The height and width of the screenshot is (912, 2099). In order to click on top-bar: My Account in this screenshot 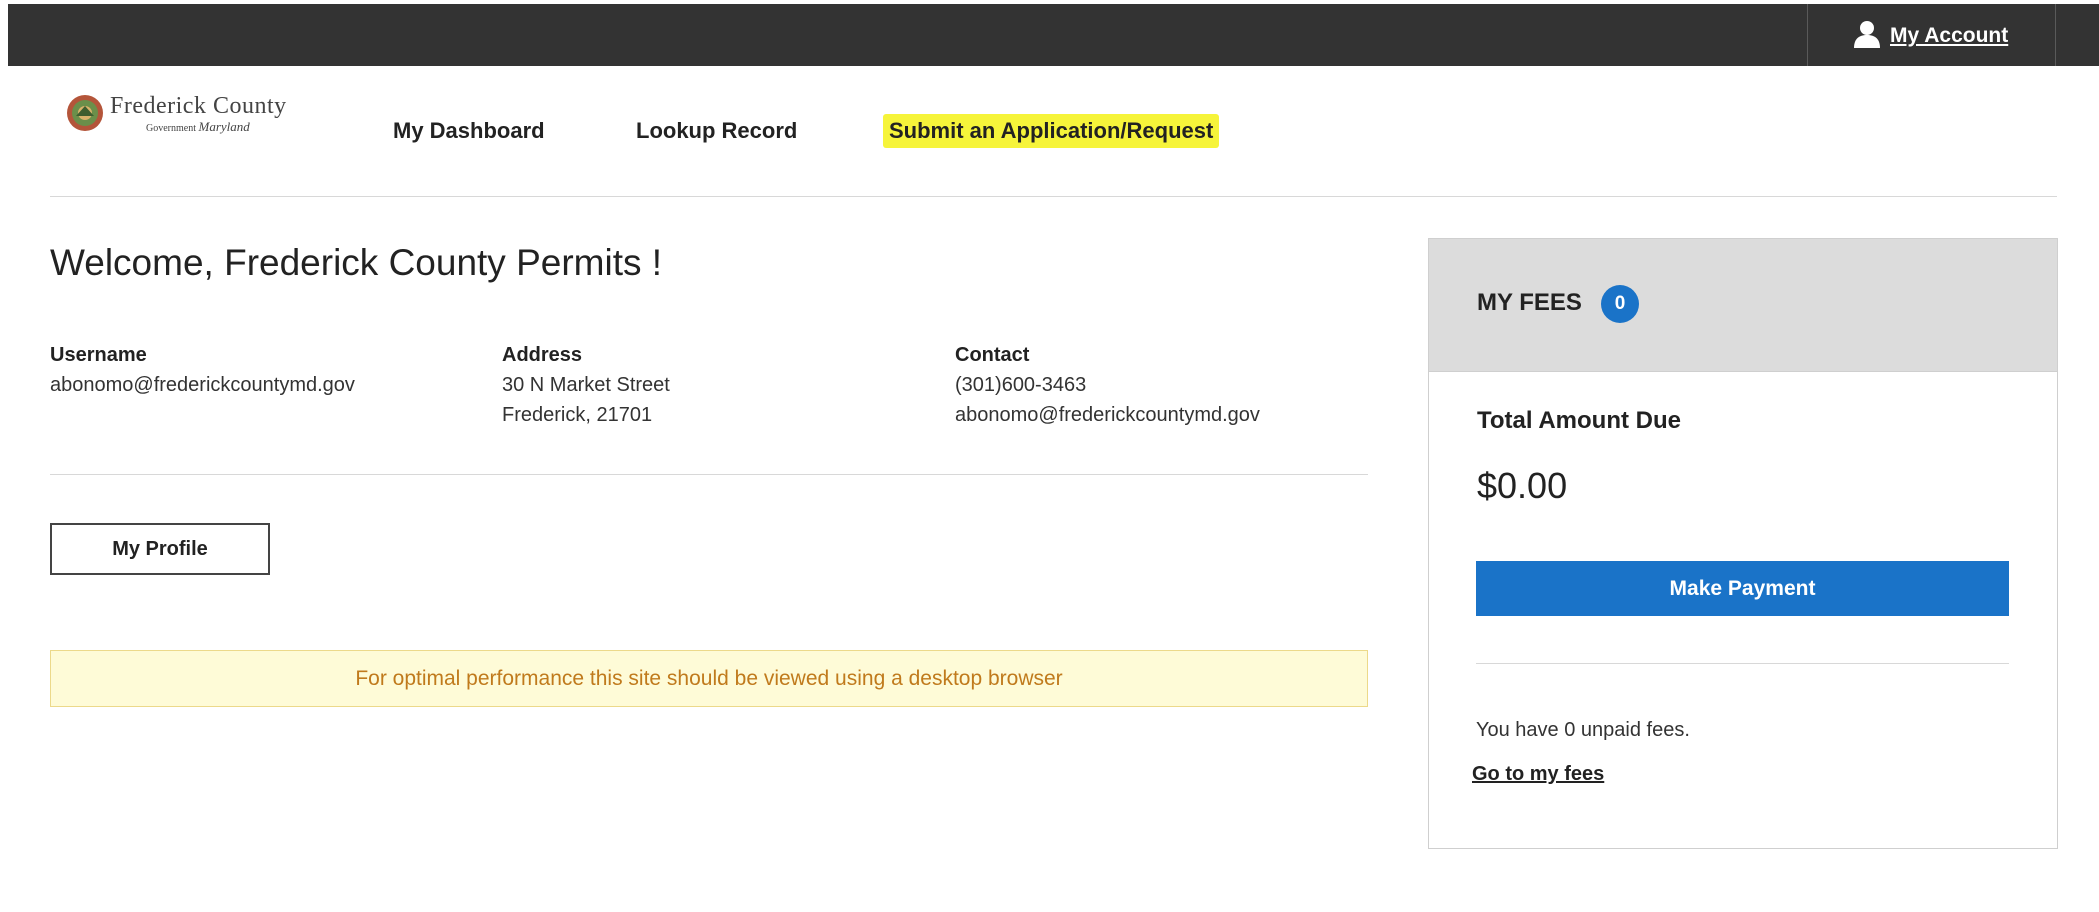, I will do `click(1053, 35)`.